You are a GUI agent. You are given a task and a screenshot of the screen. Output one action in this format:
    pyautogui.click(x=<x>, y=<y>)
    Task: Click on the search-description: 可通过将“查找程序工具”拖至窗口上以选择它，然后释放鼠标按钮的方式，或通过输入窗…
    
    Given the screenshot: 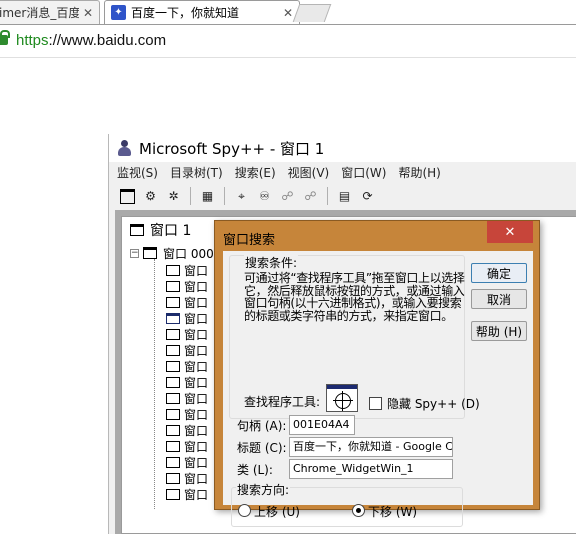 What is the action you would take?
    pyautogui.click(x=354, y=297)
    